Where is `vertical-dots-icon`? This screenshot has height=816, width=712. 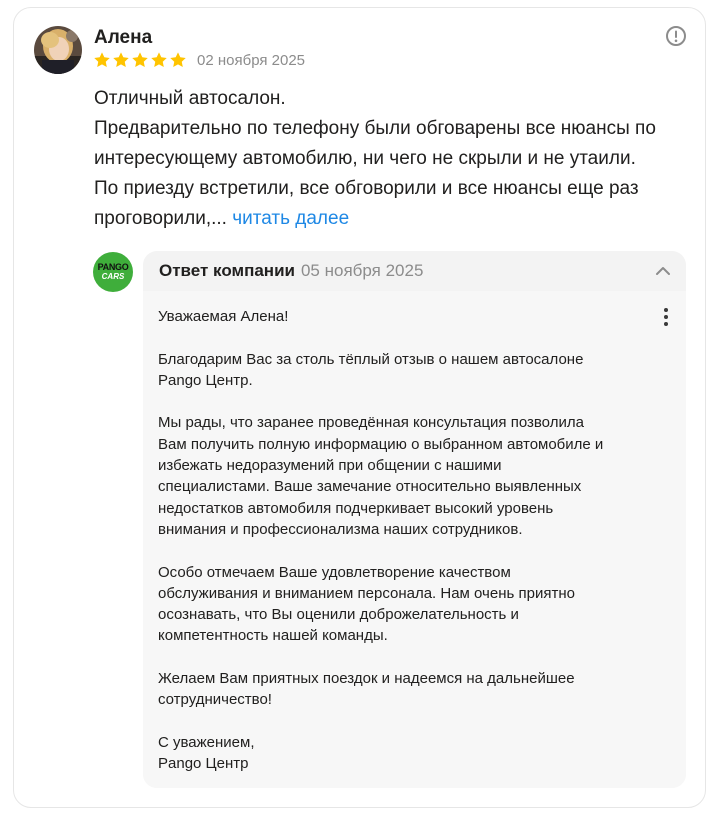
vertical-dots-icon is located at coordinates (666, 317).